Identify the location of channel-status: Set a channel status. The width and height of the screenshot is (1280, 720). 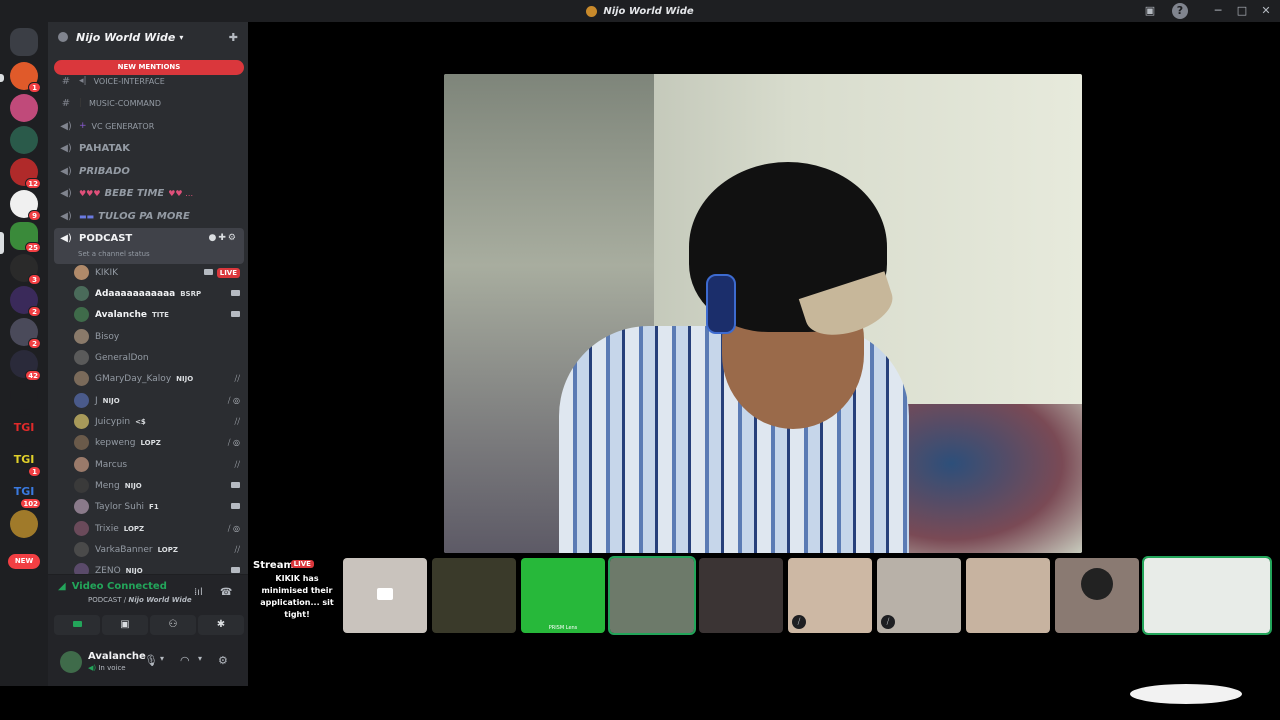
(114, 254).